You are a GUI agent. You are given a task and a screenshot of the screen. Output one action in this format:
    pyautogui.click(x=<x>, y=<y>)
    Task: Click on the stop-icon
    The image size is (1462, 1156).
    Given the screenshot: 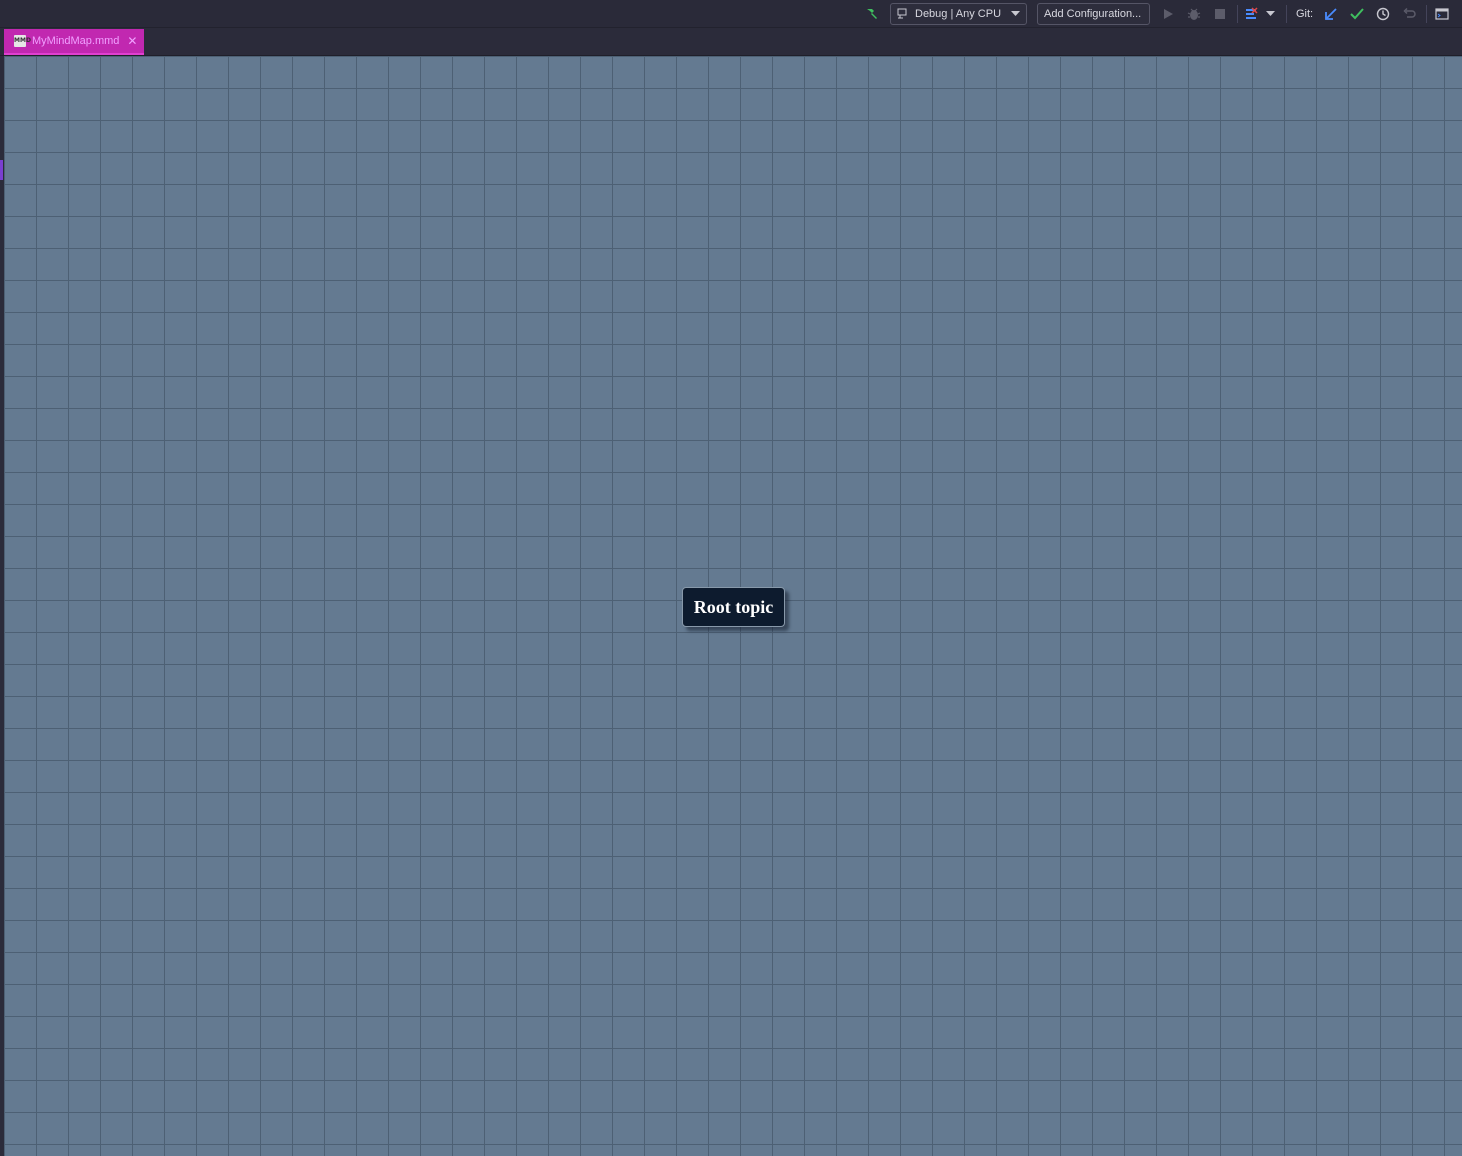 What is the action you would take?
    pyautogui.click(x=1220, y=14)
    